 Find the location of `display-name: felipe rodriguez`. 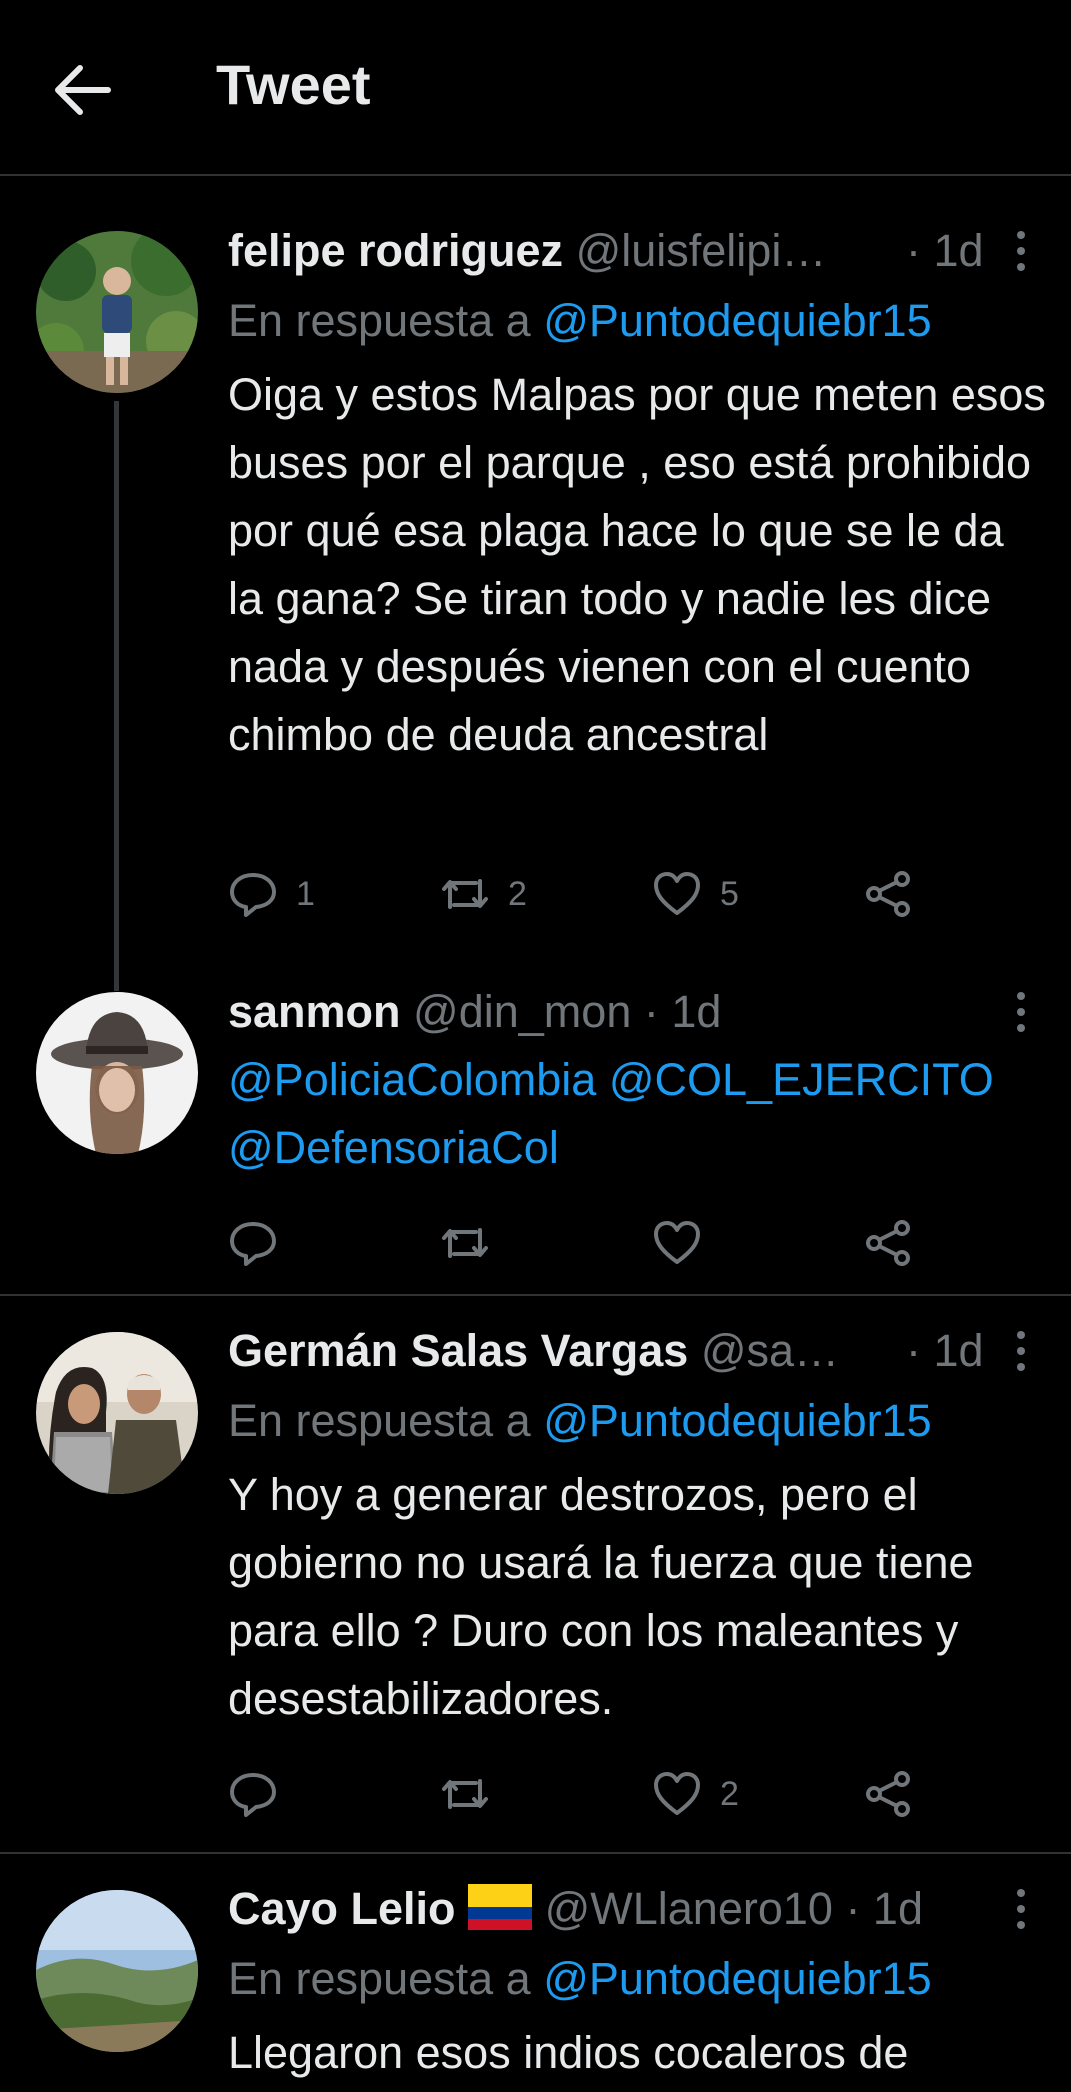

display-name: felipe rodriguez is located at coordinates (395, 250).